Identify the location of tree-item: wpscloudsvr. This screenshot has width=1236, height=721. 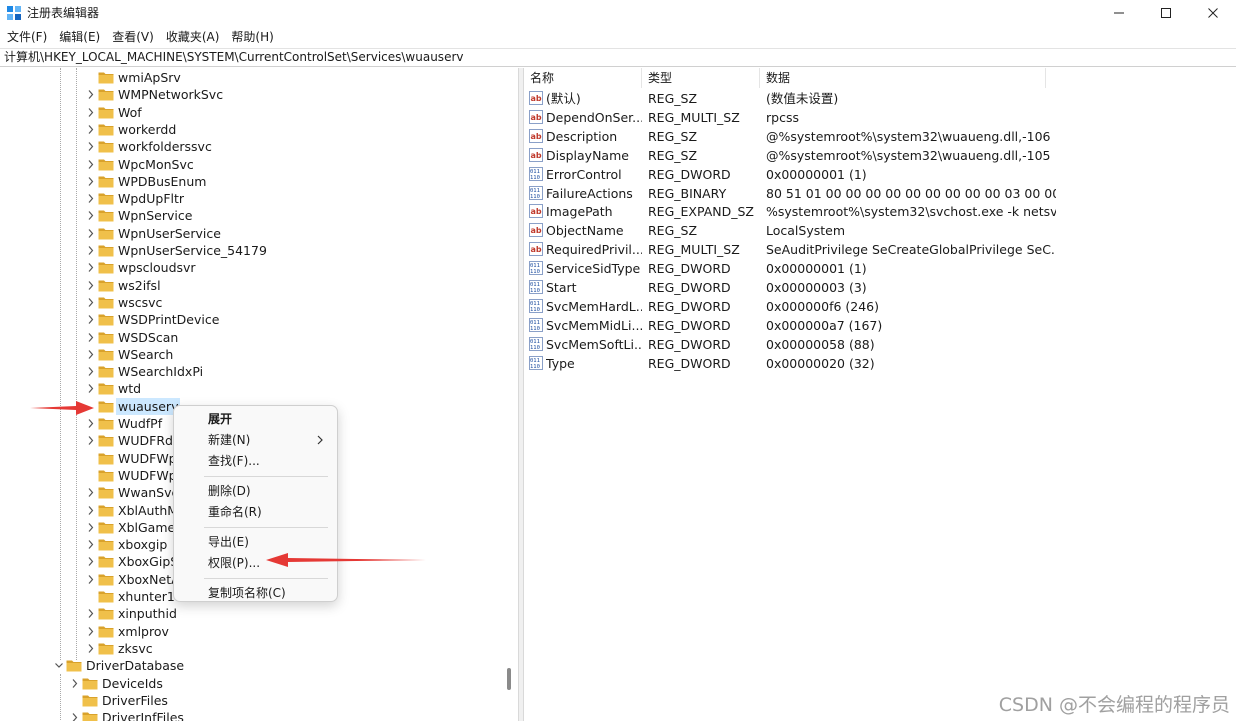
(259, 267).